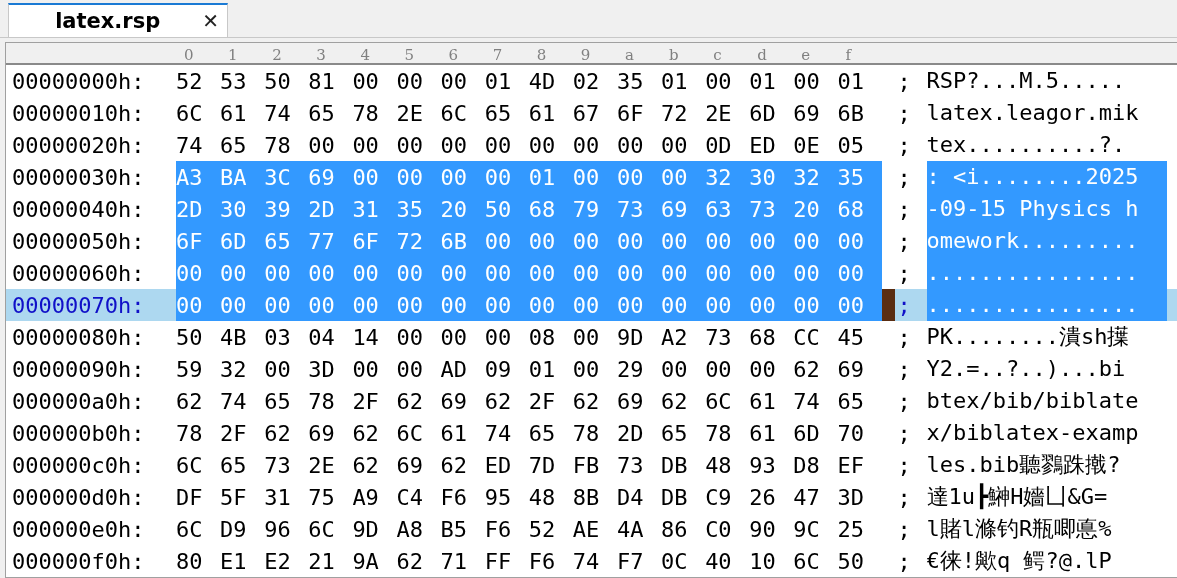 The height and width of the screenshot is (578, 1177). I want to click on hex-byte: 4A, so click(630, 529).